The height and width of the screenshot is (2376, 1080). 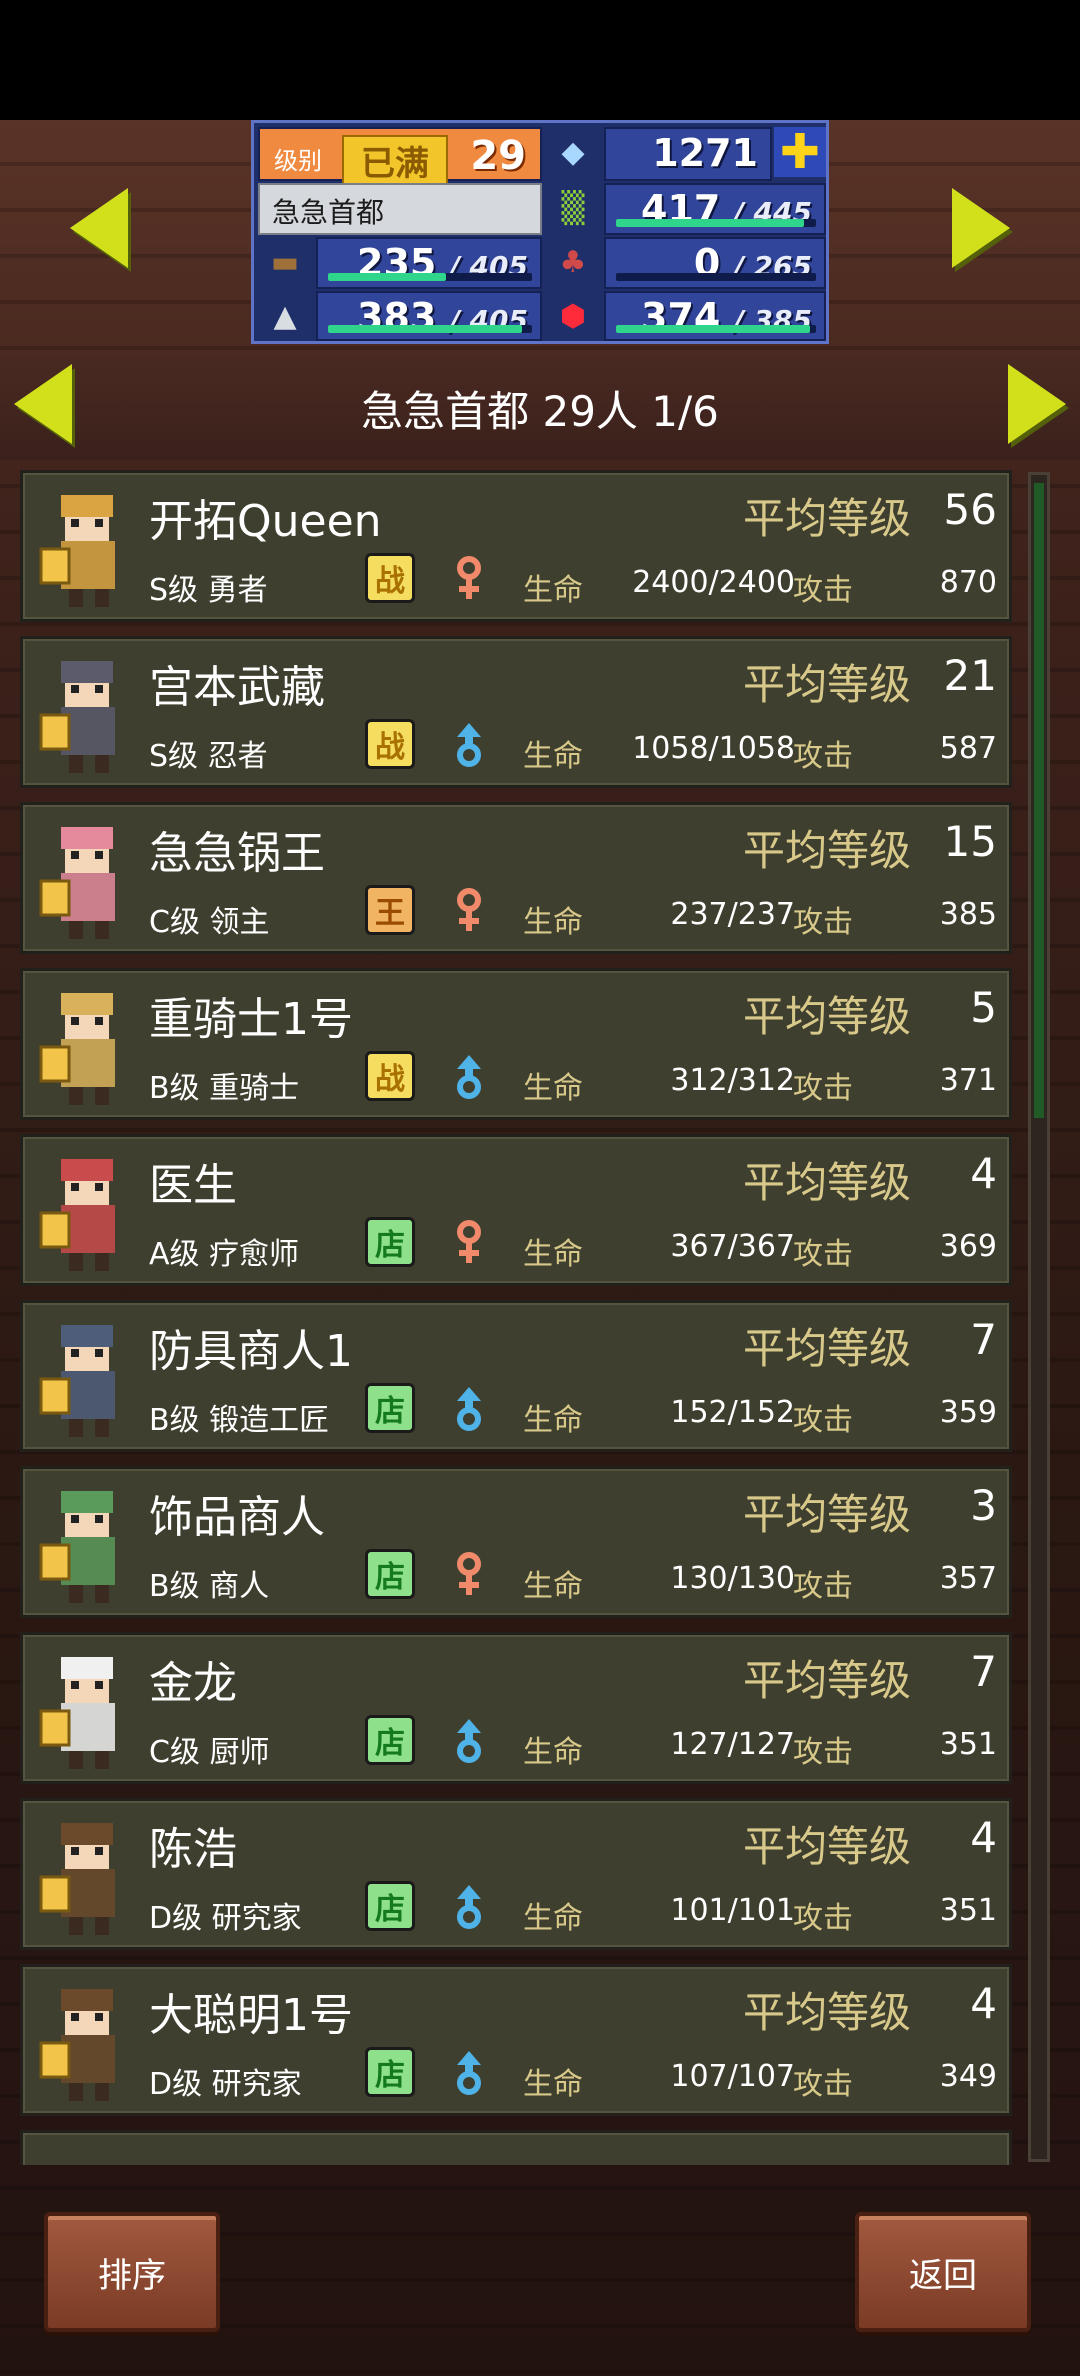 I want to click on ore-icon: ▲, so click(x=285, y=316).